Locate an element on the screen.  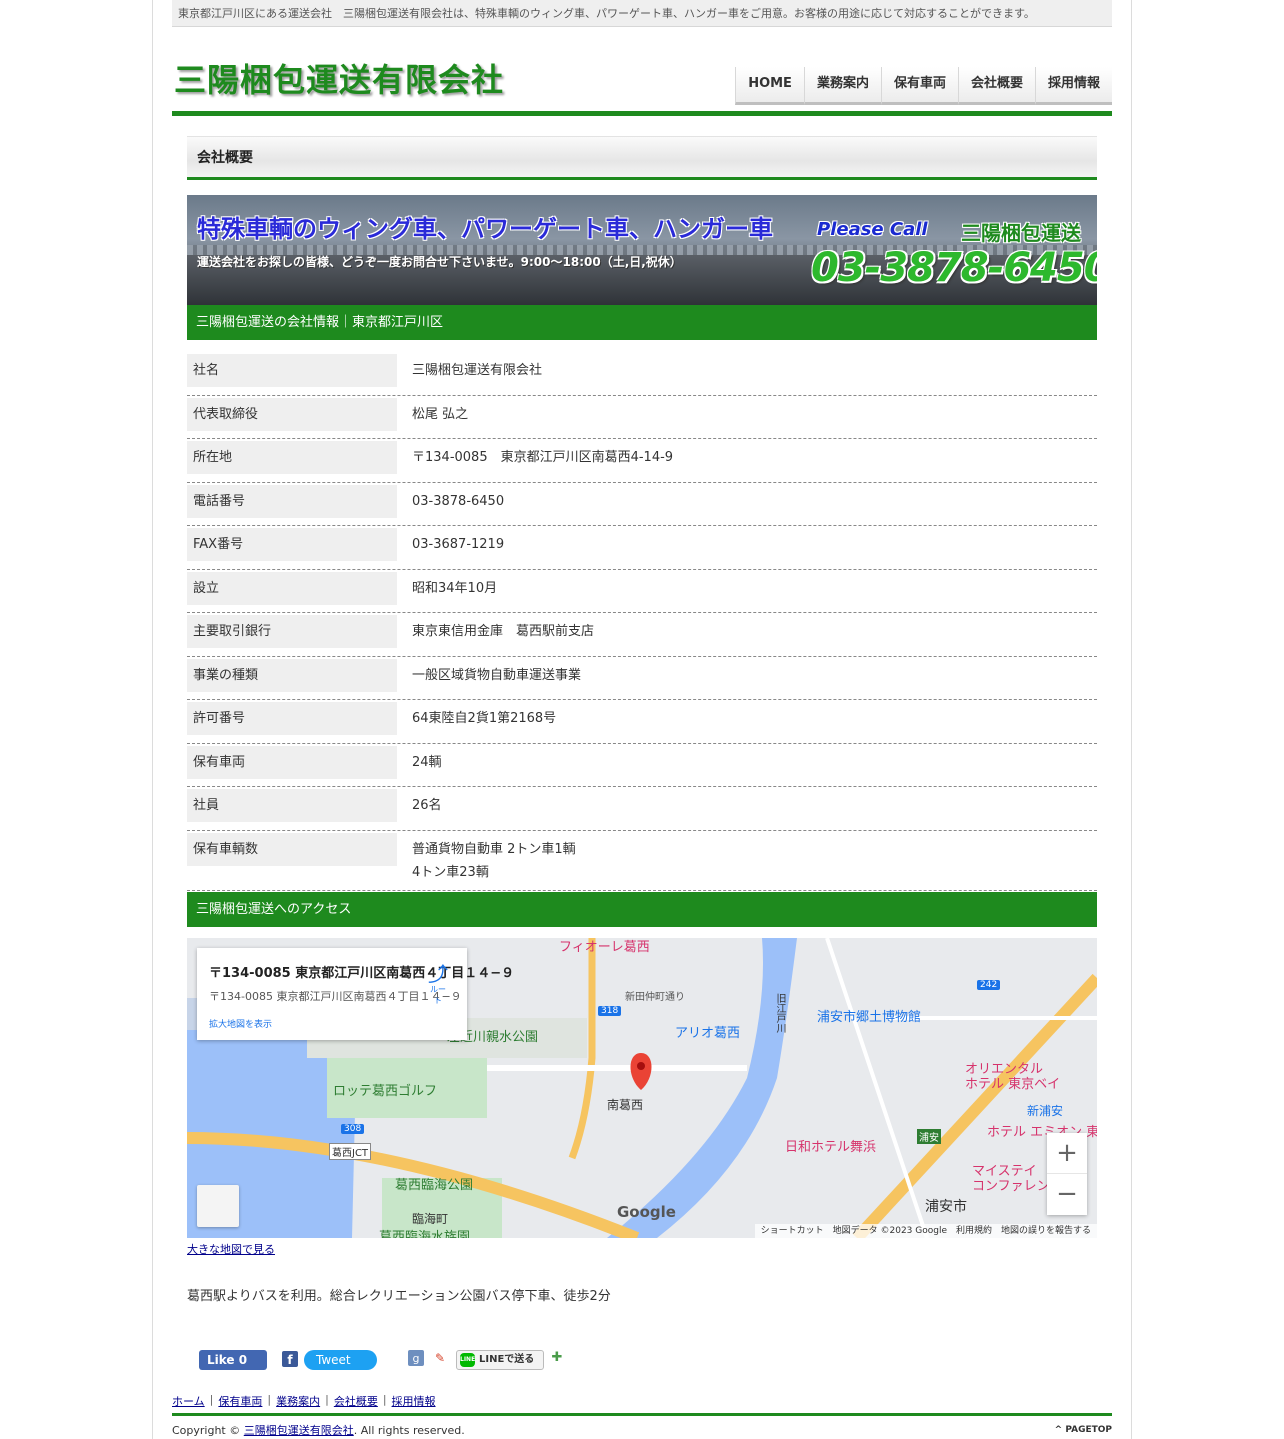
info-value-line: 一般区域貨物自動車運送事業 is located at coordinates (497, 675).